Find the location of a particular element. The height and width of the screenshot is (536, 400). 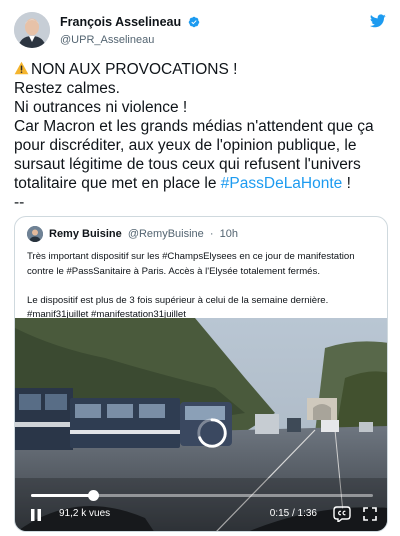

quoted-author-meta: Remy Buisine @RemyBuisine · 10h is located at coordinates (143, 234).